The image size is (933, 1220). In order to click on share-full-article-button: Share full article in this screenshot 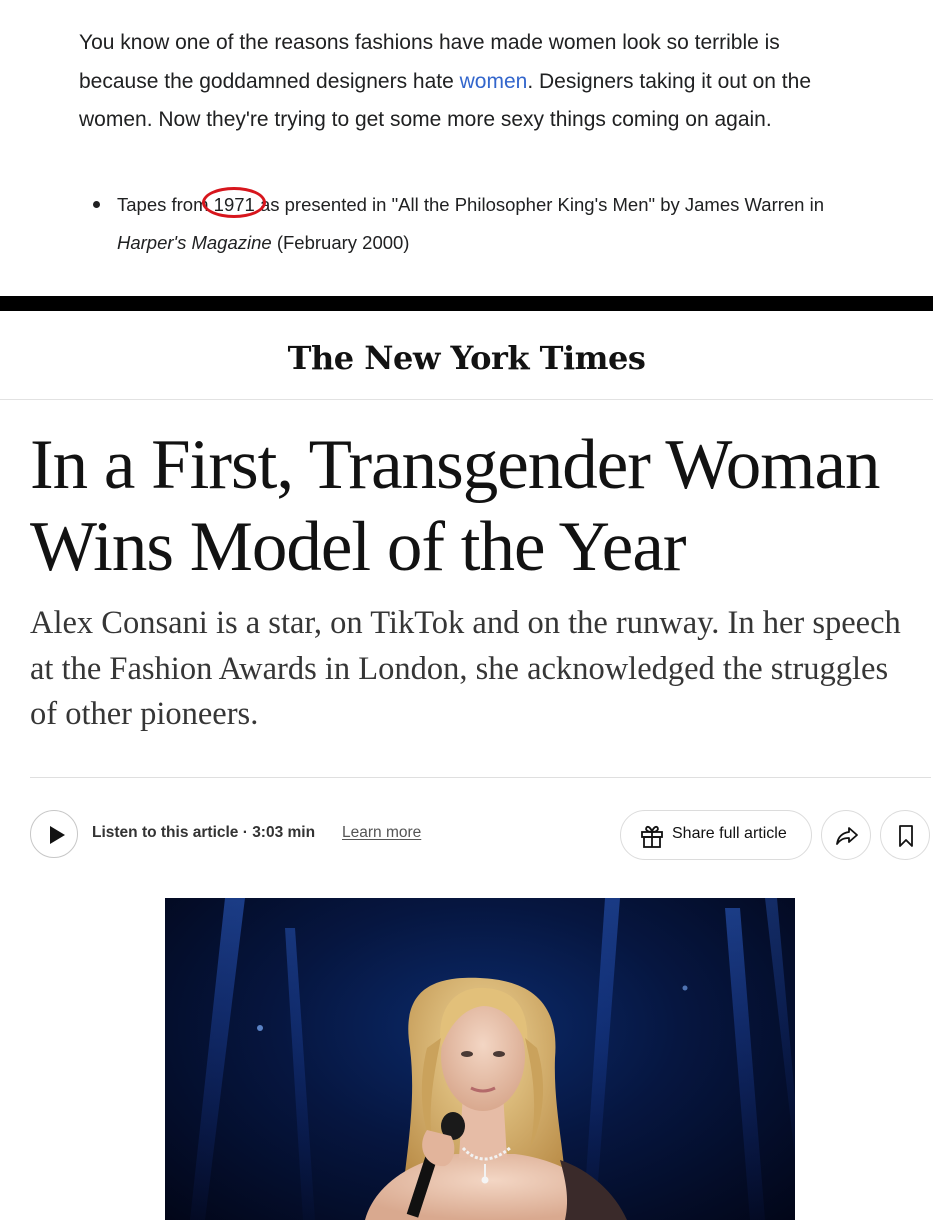, I will do `click(716, 835)`.